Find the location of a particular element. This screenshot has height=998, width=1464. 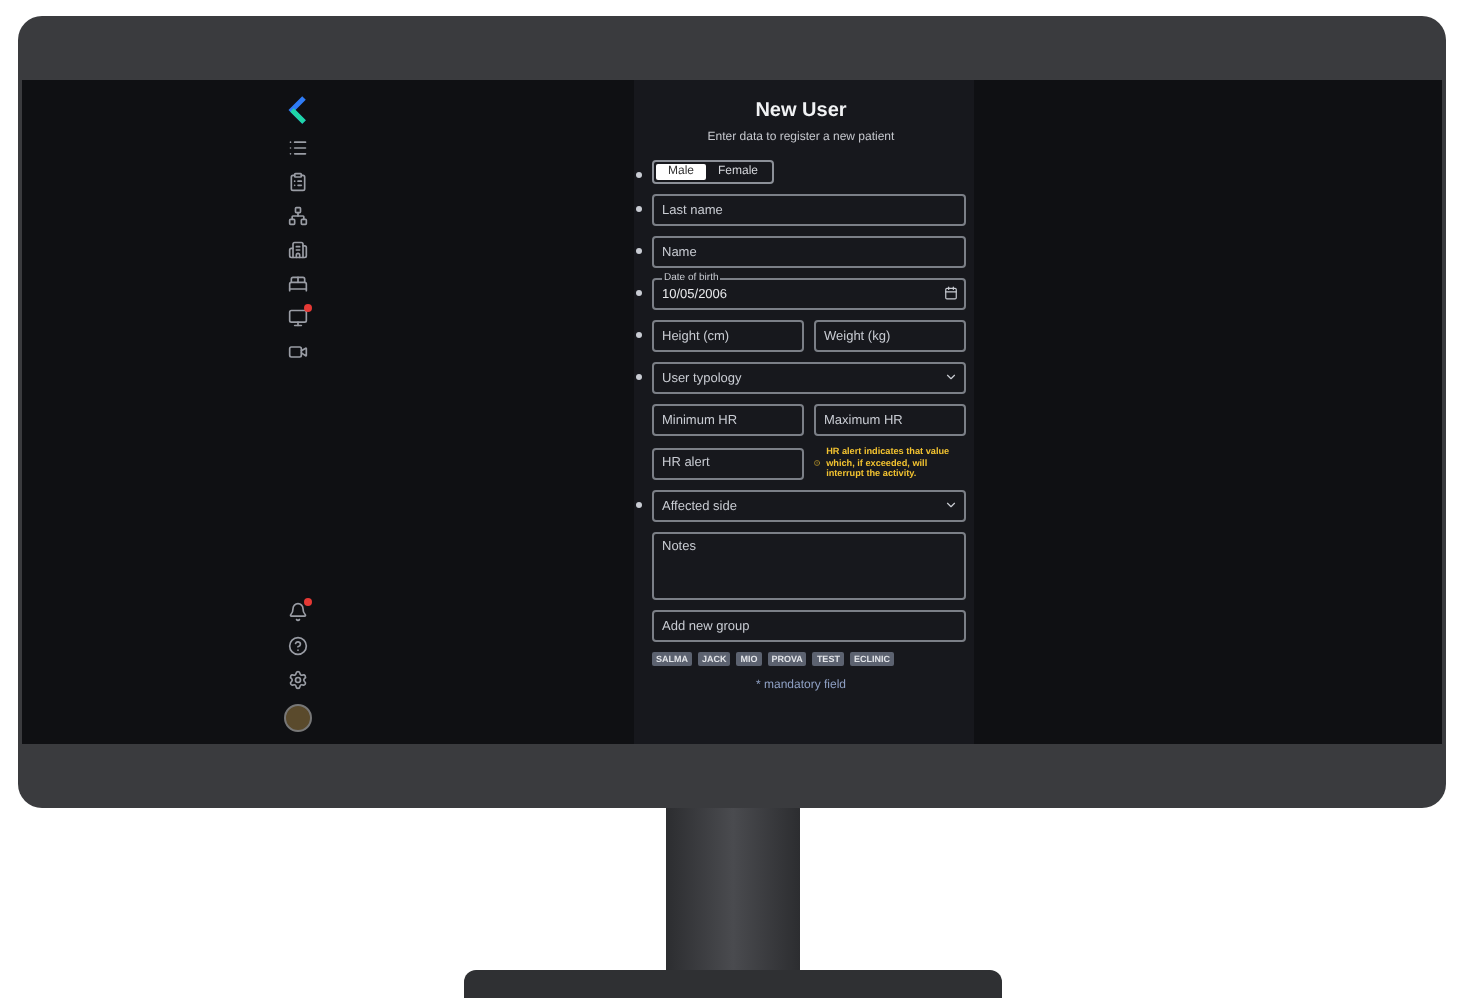

avatar is located at coordinates (298, 718).